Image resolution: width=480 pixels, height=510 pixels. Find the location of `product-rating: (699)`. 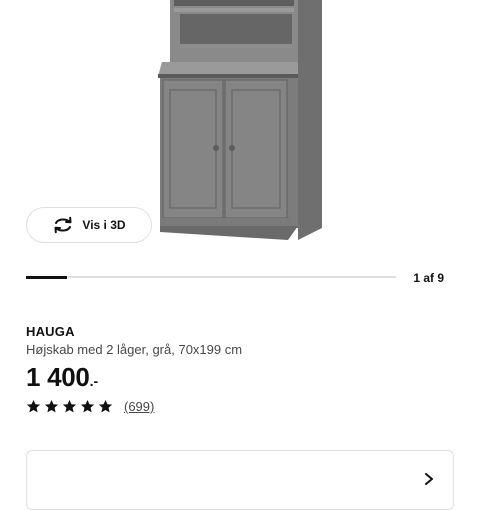

product-rating: (699) is located at coordinates (90, 406).